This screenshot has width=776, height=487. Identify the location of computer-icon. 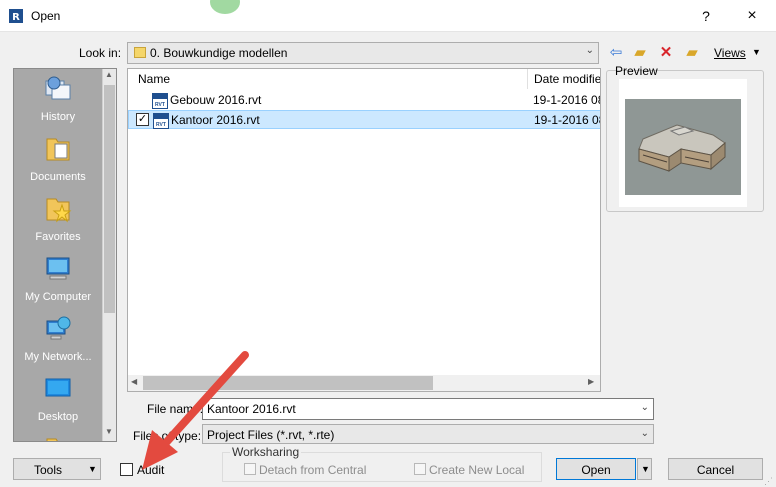
(58, 268).